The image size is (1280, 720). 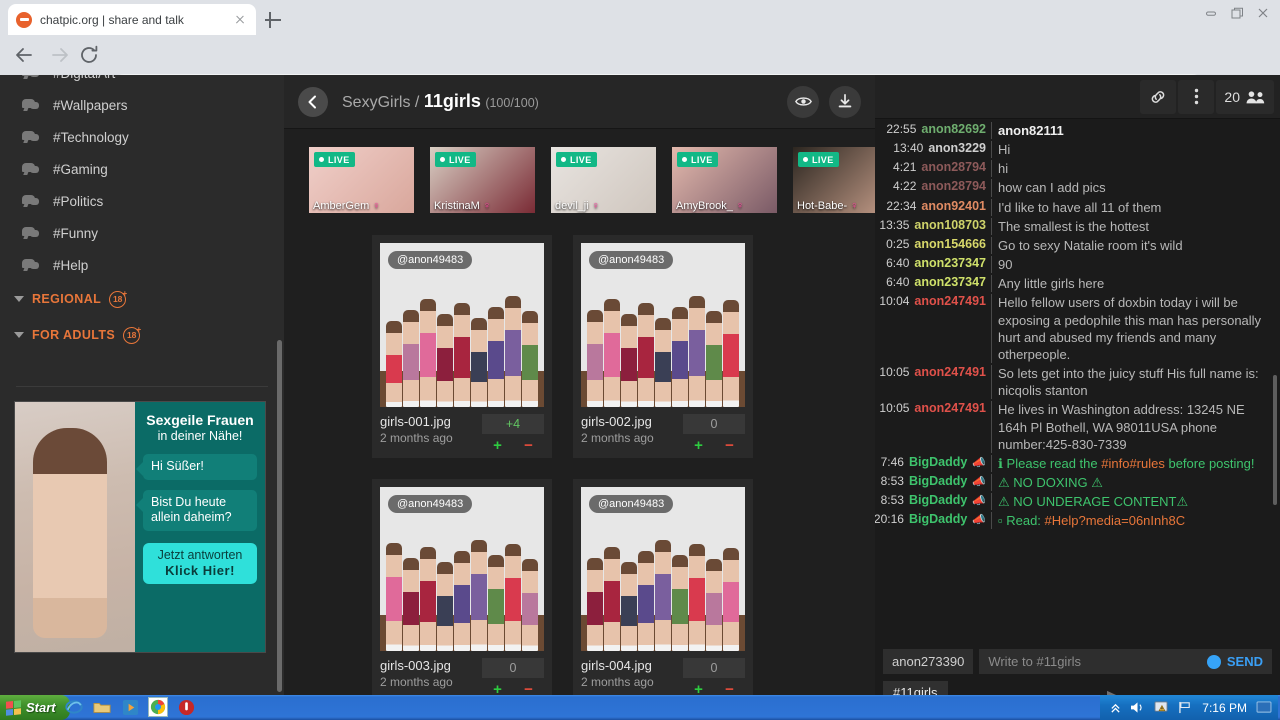 What do you see at coordinates (1237, 13) in the screenshot?
I see `restore-button` at bounding box center [1237, 13].